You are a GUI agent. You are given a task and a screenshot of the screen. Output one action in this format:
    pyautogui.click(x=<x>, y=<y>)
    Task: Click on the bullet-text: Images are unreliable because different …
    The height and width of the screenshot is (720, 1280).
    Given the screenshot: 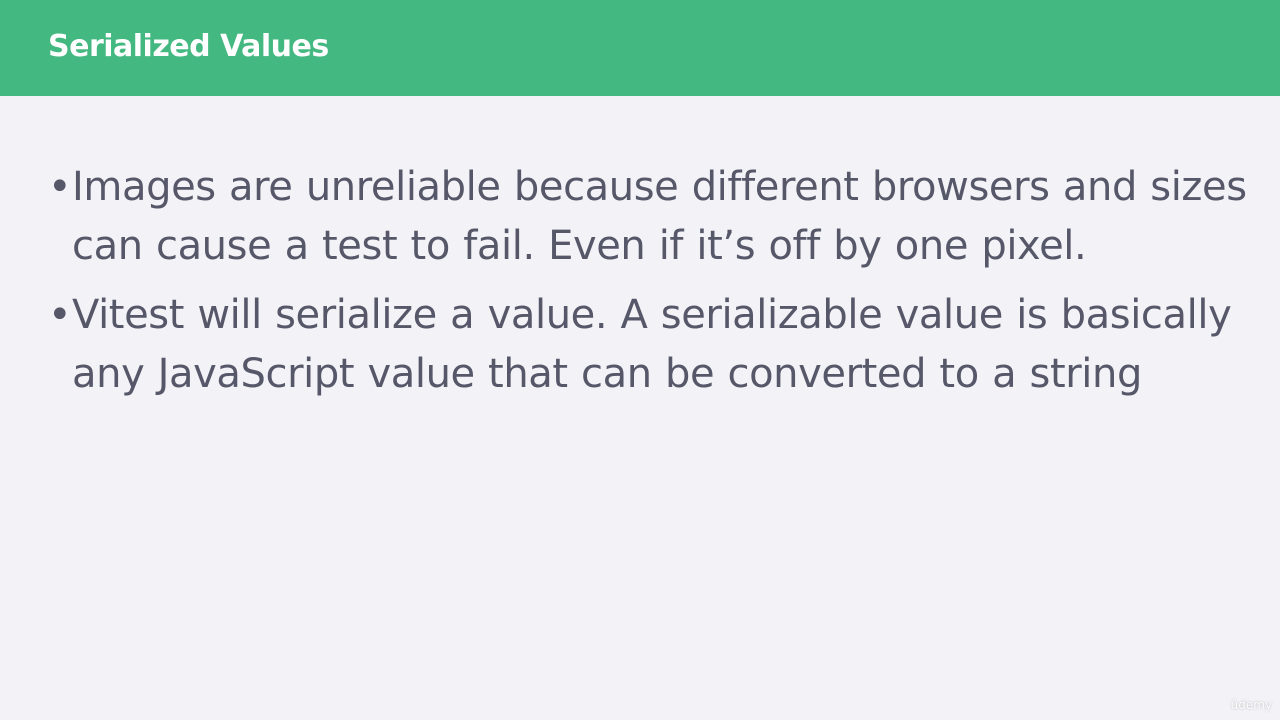 What is the action you would take?
    pyautogui.click(x=659, y=216)
    